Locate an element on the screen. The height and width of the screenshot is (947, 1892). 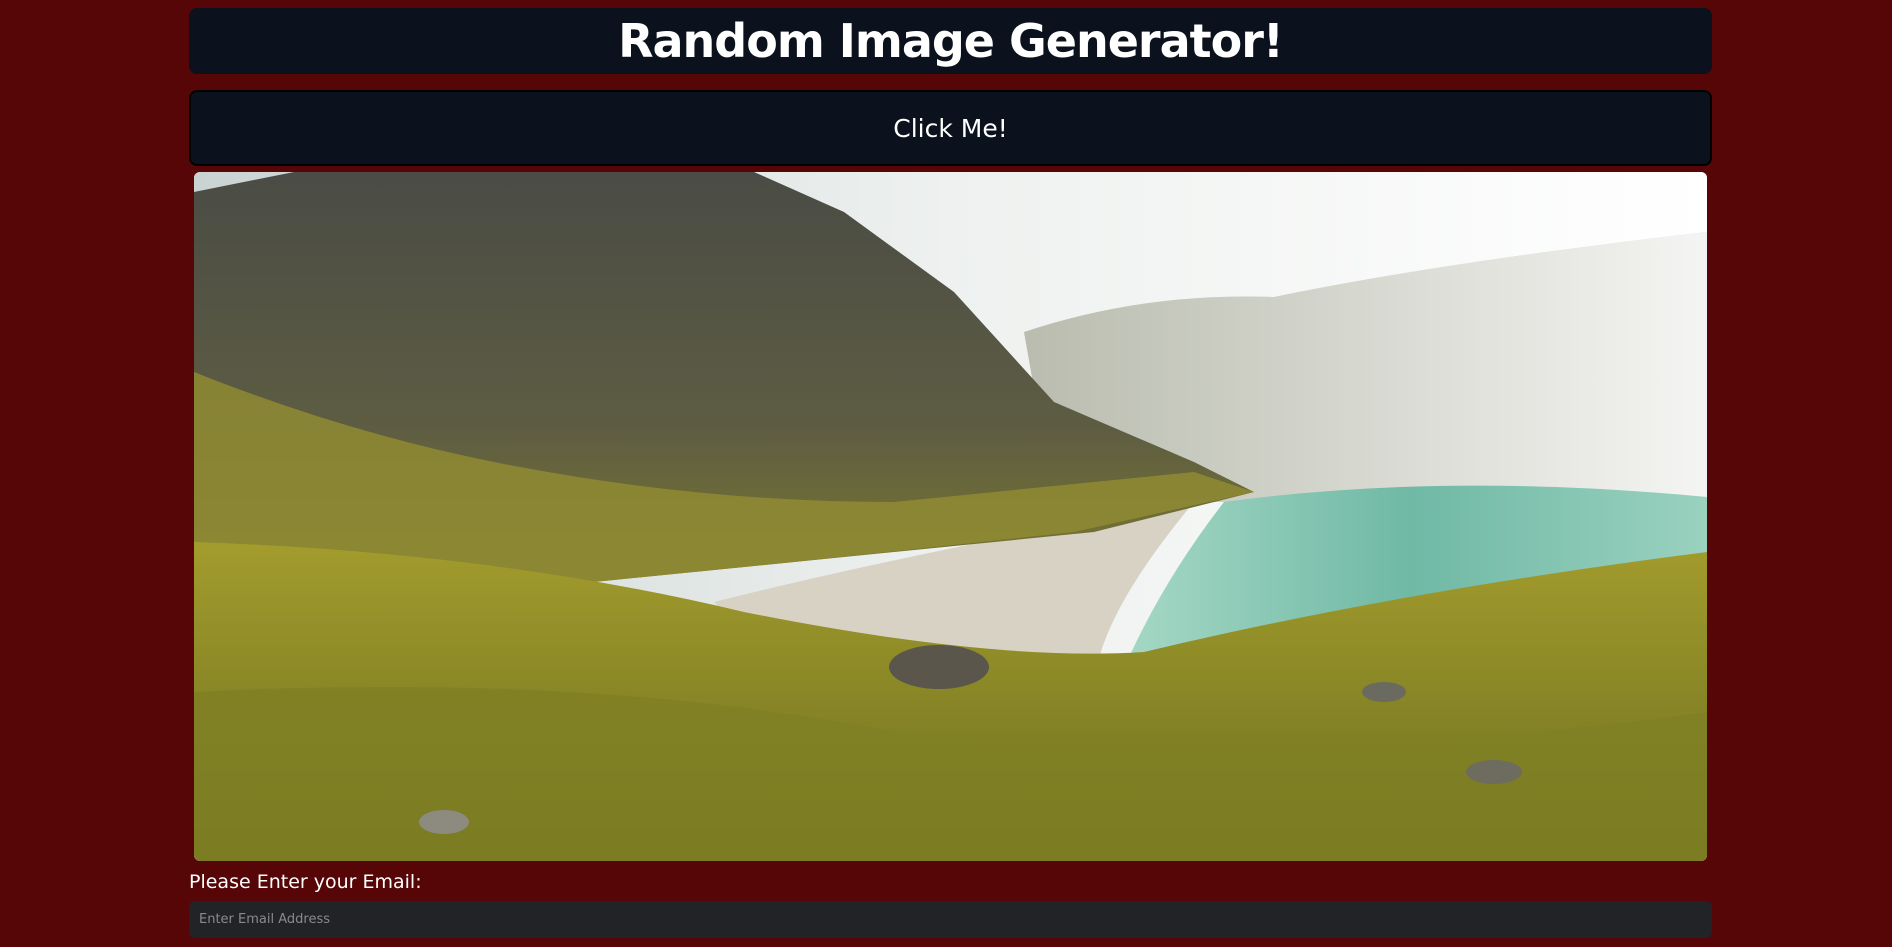
generate-image-button: Click Me! is located at coordinates (950, 128).